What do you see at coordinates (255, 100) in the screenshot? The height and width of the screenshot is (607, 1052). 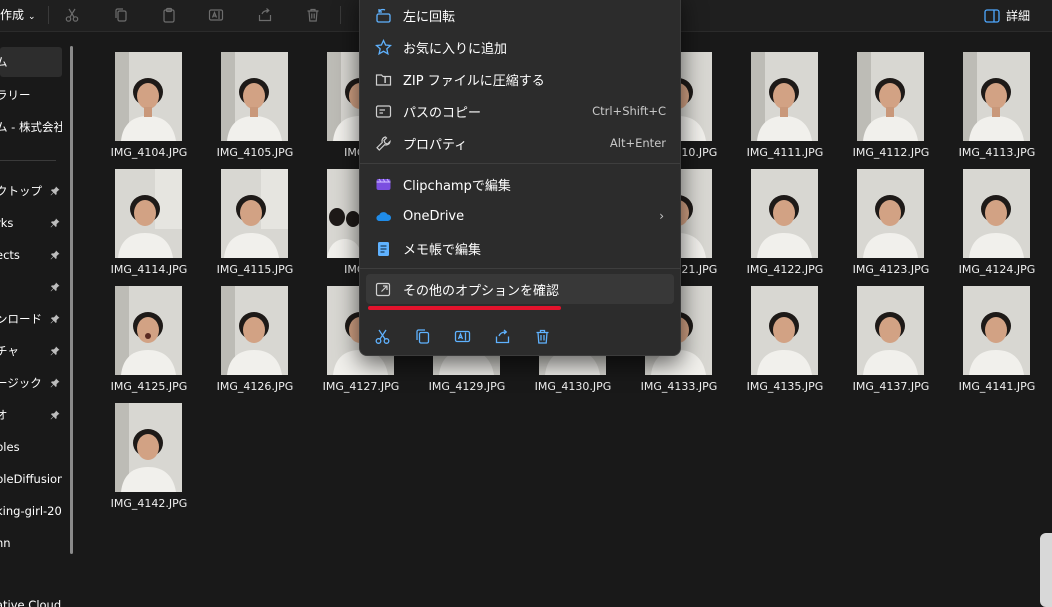 I see `file-tile: IMG_4105.JPG` at bounding box center [255, 100].